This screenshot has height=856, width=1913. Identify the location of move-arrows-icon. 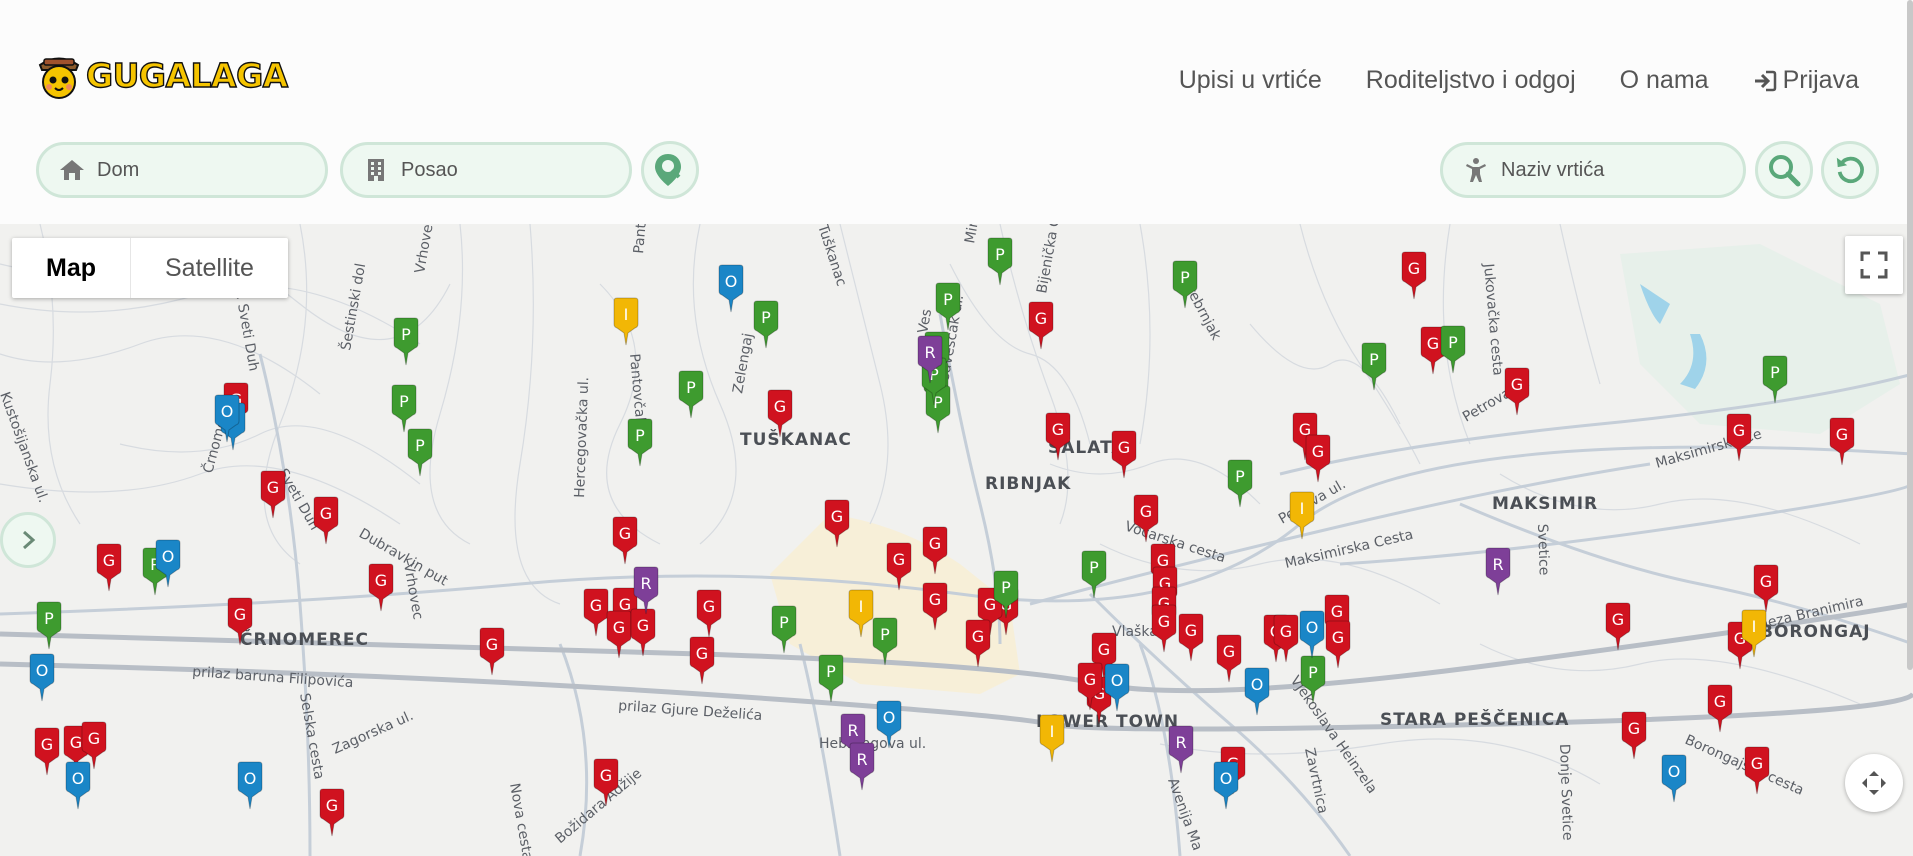
(1874, 783).